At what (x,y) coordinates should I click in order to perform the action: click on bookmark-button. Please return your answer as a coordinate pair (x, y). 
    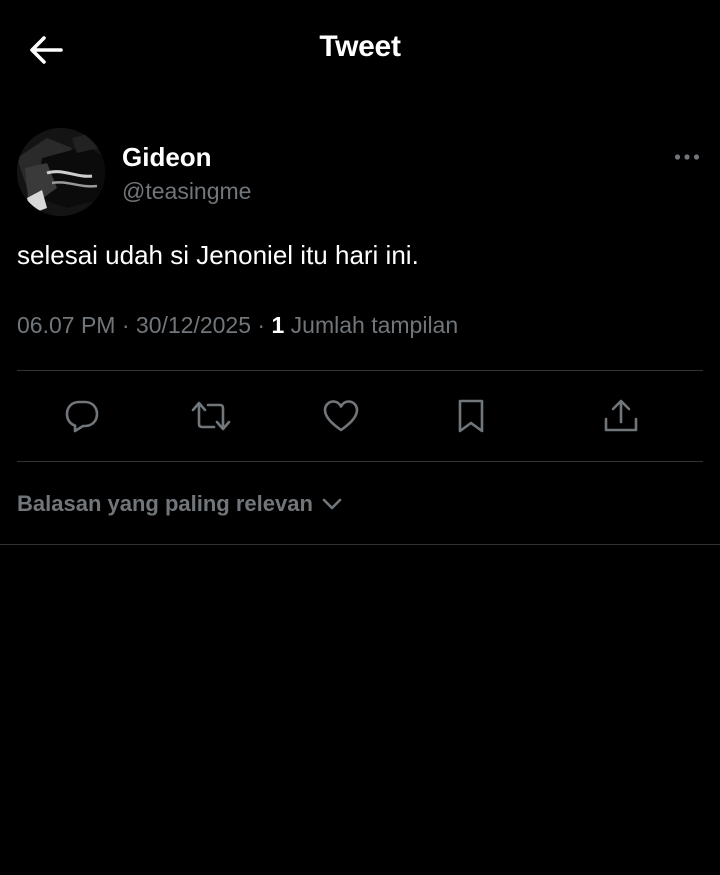
    Looking at the image, I should click on (471, 416).